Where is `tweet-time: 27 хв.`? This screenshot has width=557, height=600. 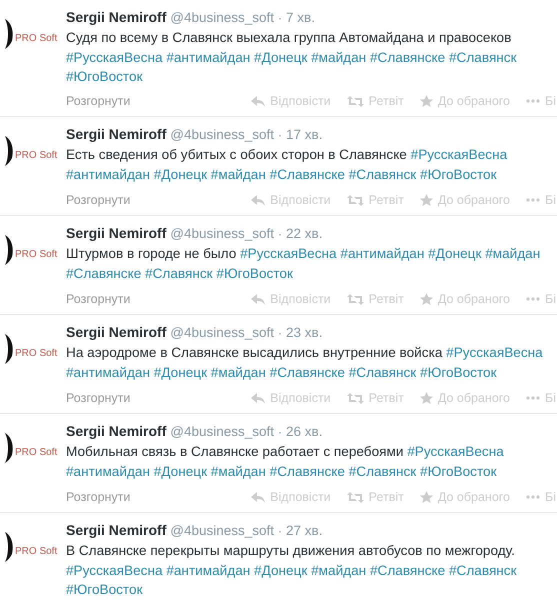
tweet-time: 27 хв. is located at coordinates (304, 530).